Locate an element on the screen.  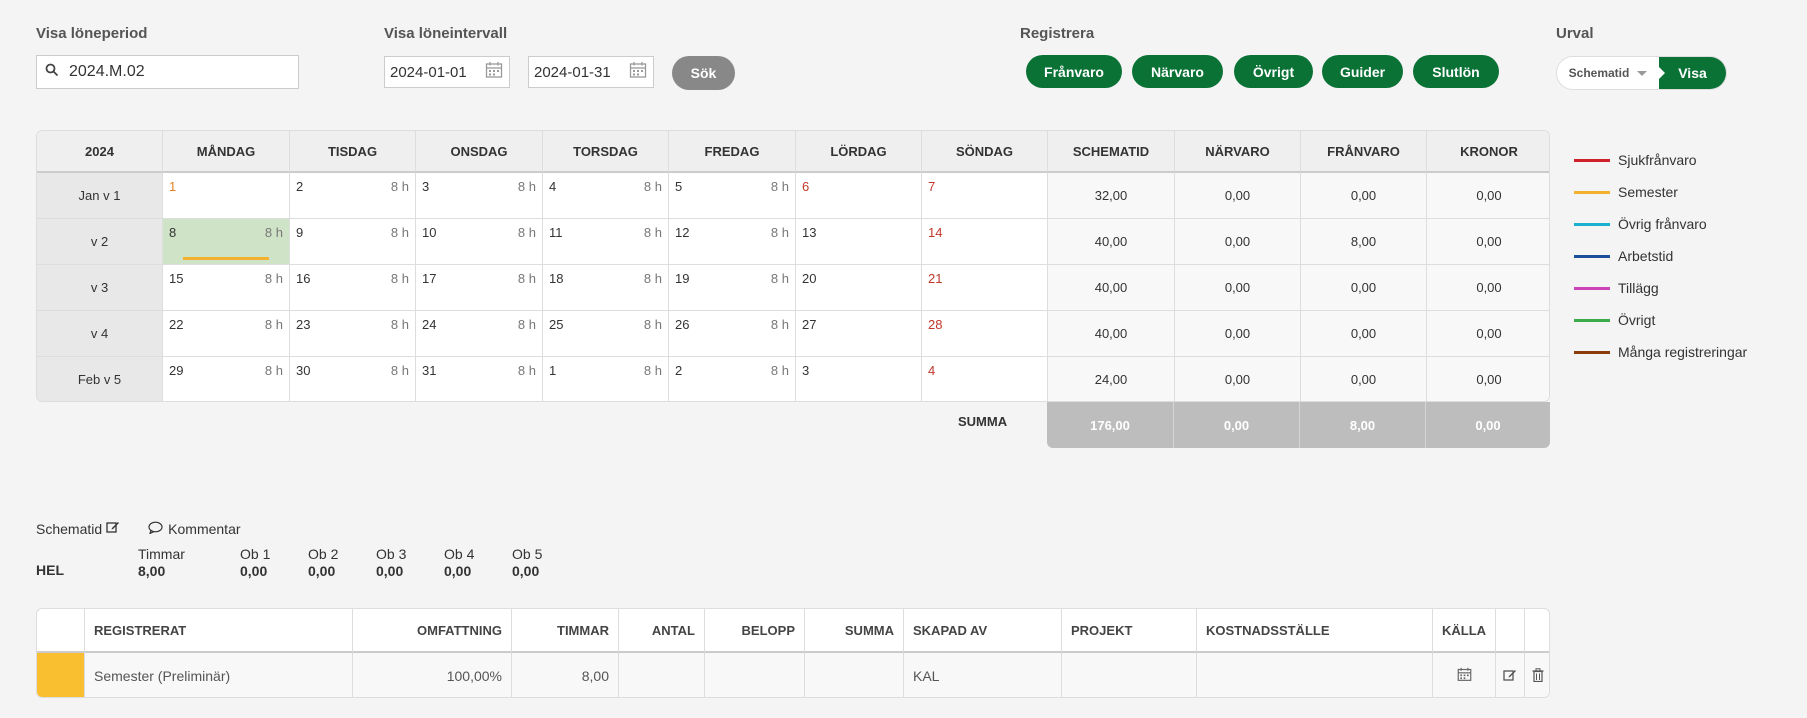
day-header: MÅNDAG is located at coordinates (226, 152).